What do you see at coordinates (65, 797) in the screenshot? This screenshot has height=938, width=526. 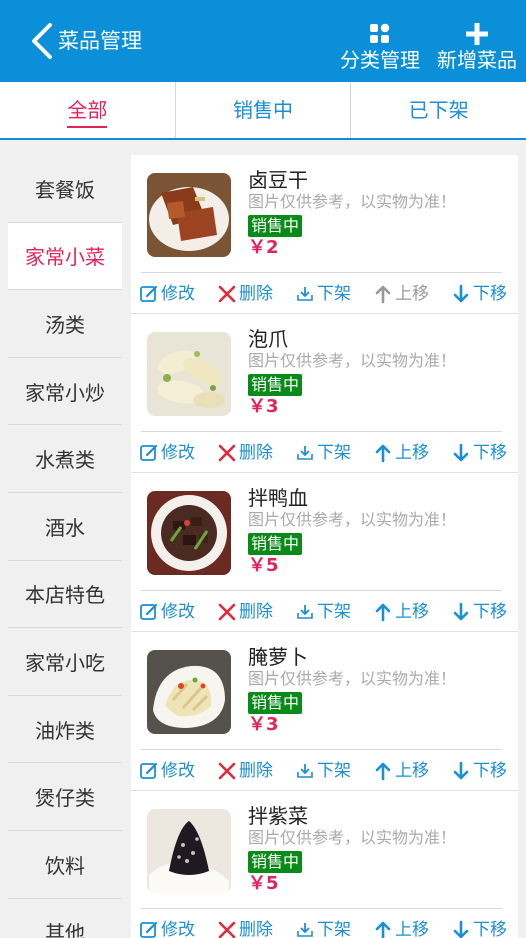 I see `category-item: 煲仔类` at bounding box center [65, 797].